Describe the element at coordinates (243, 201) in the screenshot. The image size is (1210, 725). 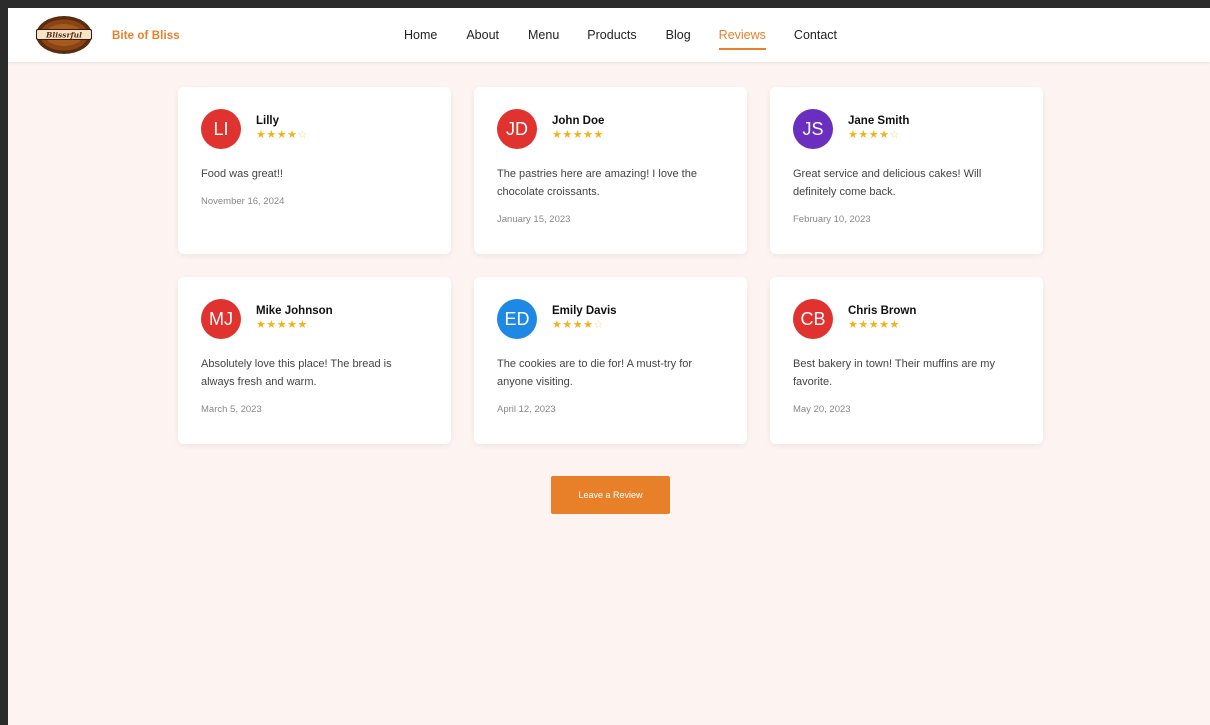
I see `review-date: November 16, 2024` at that location.